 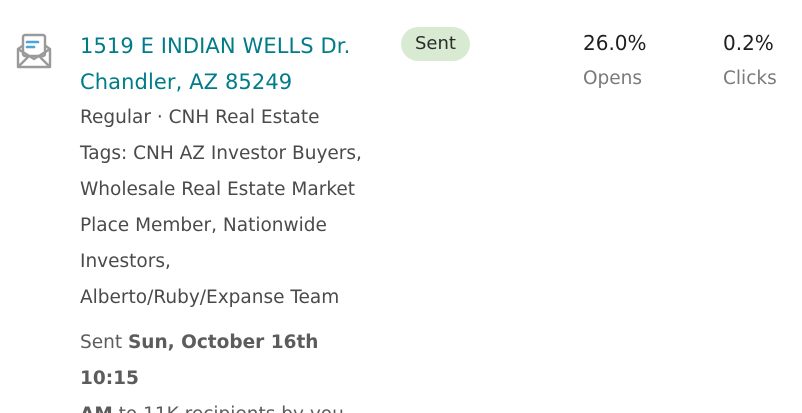 What do you see at coordinates (221, 153) in the screenshot?
I see `tags-line: Tags: CNH AZ Investor Buyers,` at bounding box center [221, 153].